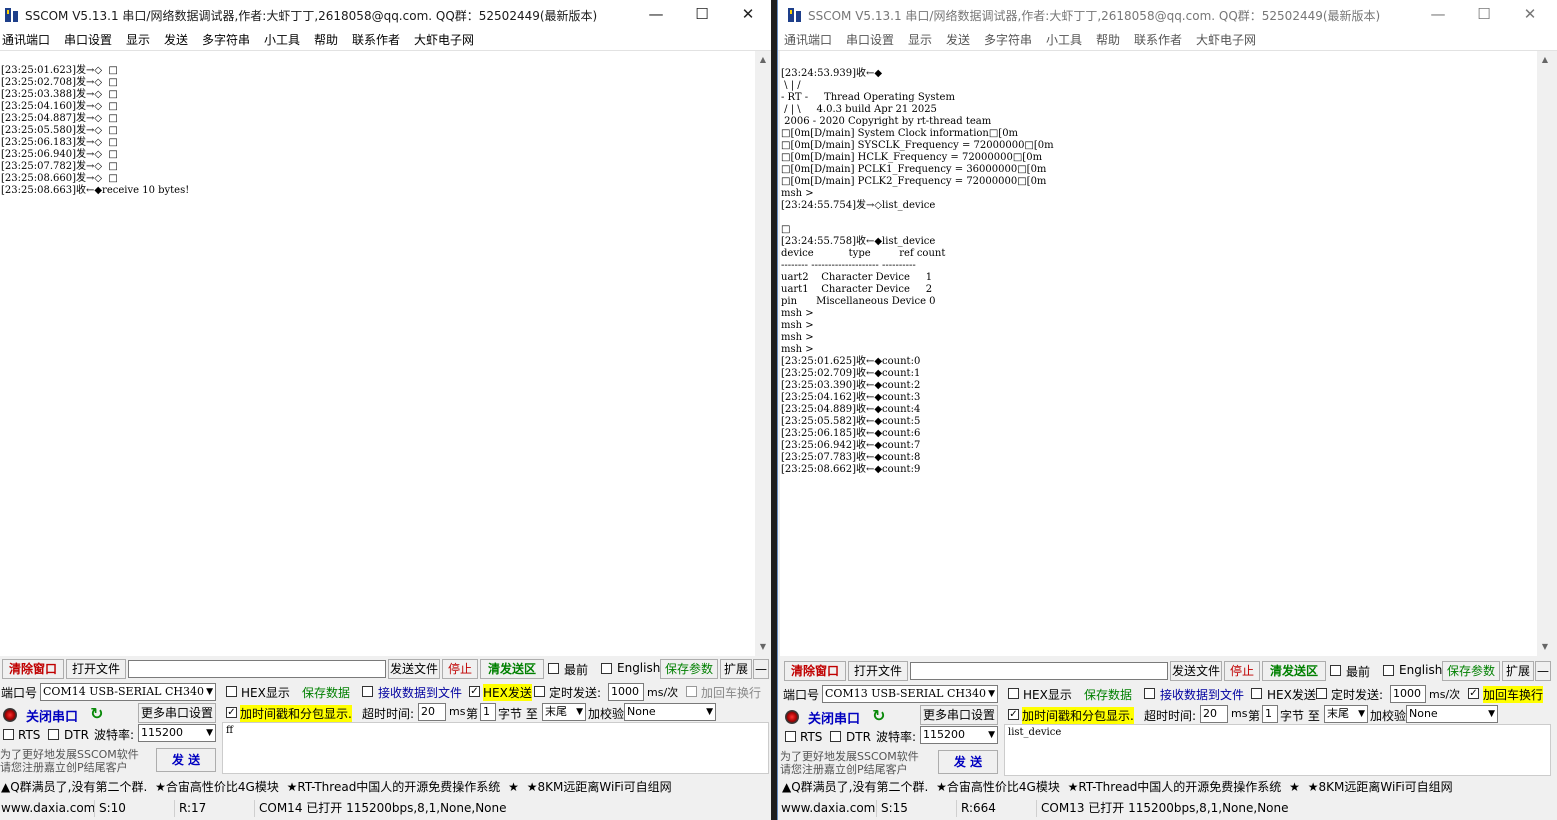 Image resolution: width=1557 pixels, height=820 pixels. I want to click on byte-index-input: 1, so click(1270, 714).